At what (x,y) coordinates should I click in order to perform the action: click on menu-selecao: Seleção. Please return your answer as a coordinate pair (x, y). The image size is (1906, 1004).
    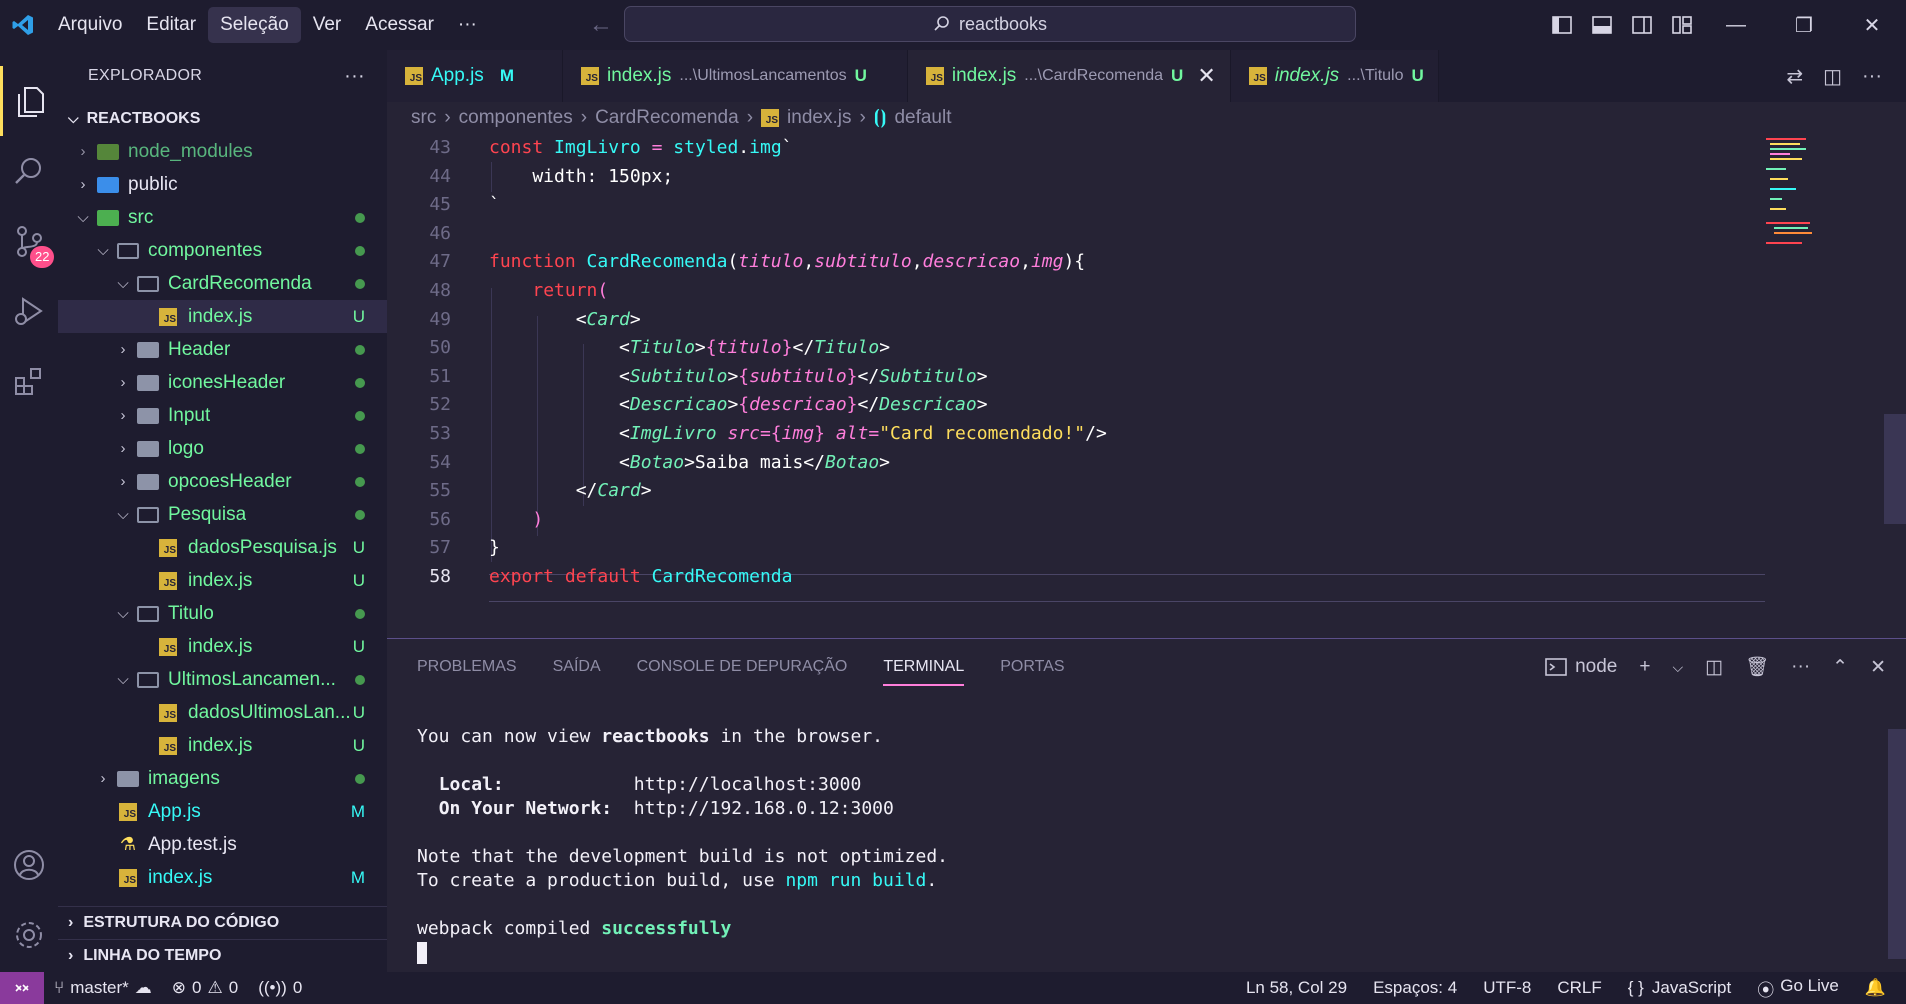
    Looking at the image, I should click on (254, 25).